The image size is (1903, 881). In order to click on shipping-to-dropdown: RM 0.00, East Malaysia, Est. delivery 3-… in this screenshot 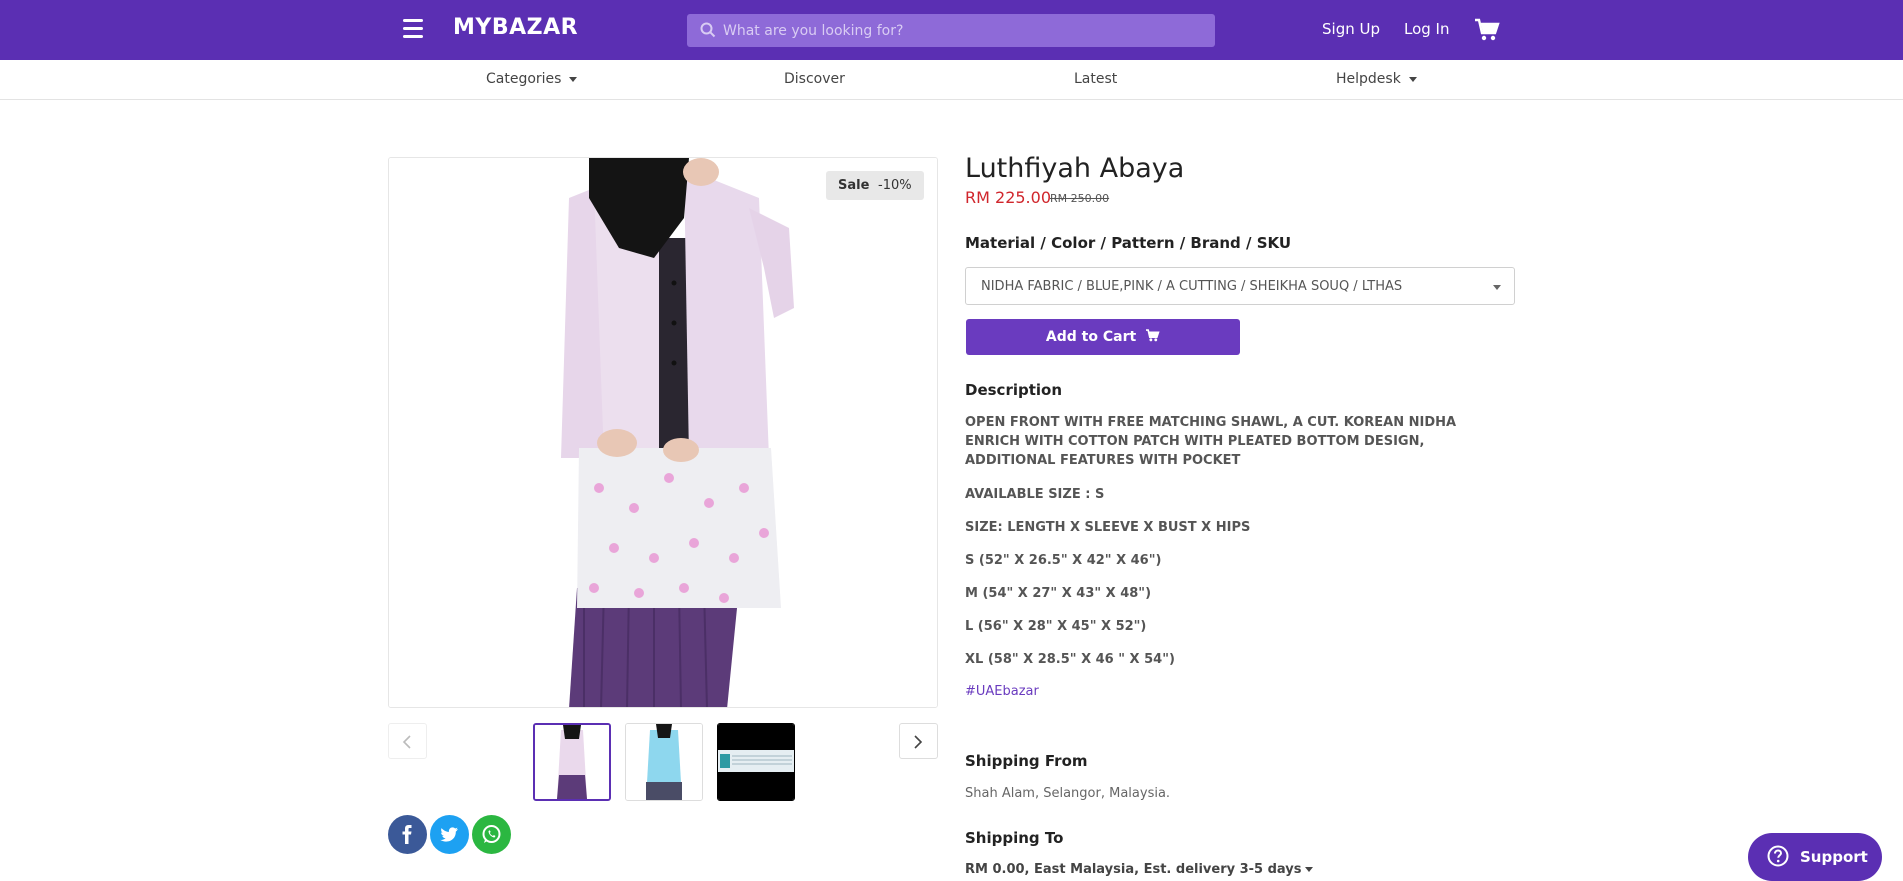, I will do `click(1139, 869)`.